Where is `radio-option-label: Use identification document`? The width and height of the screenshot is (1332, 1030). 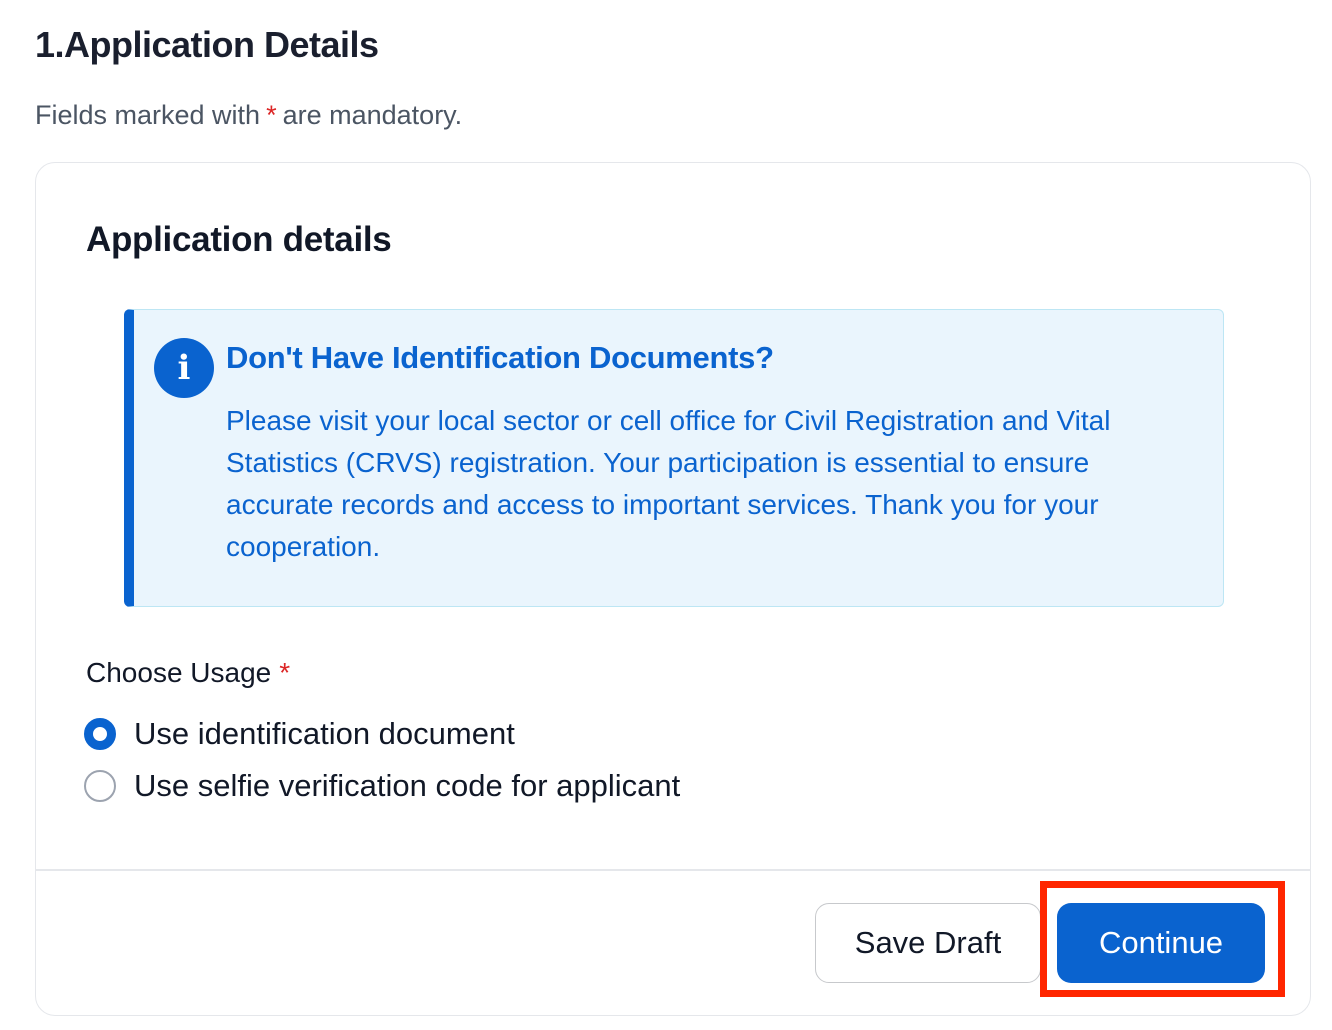 radio-option-label: Use identification document is located at coordinates (324, 733).